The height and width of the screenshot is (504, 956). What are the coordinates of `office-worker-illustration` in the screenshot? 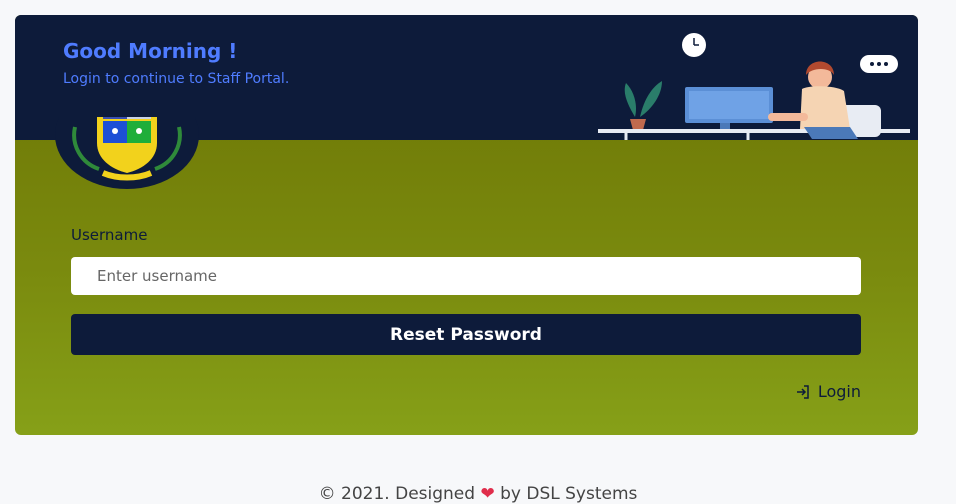 It's located at (754, 86).